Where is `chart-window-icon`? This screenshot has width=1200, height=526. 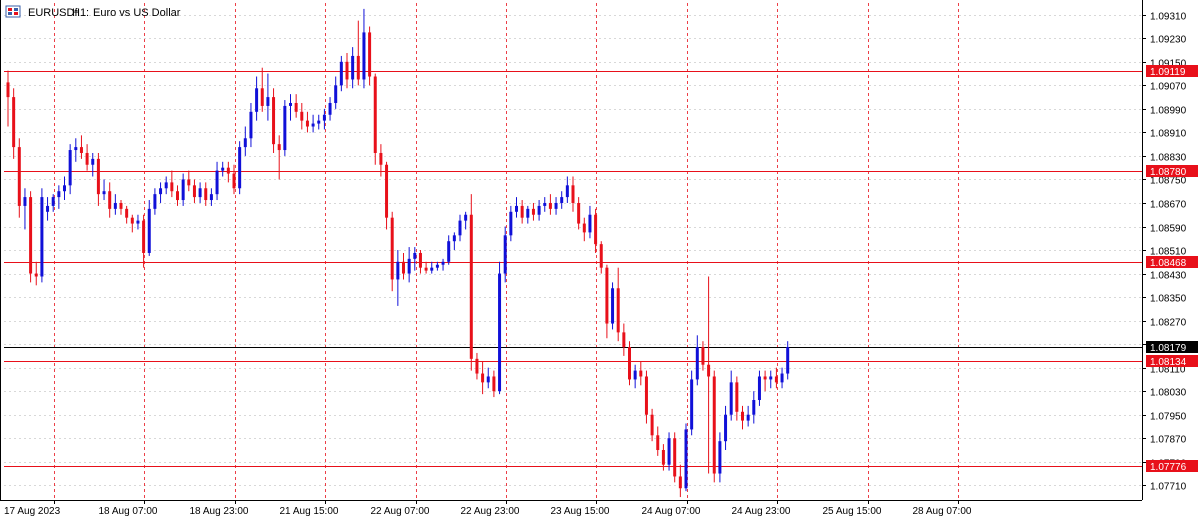
chart-window-icon is located at coordinates (13, 11).